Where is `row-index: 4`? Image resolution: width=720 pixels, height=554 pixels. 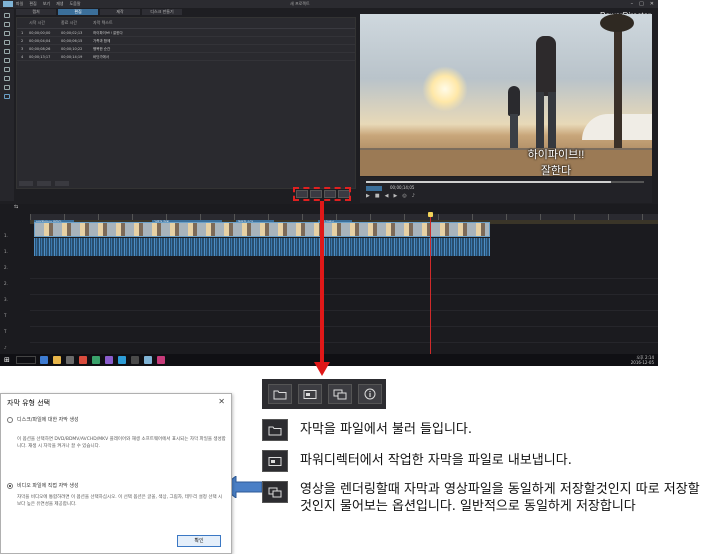 row-index: 4 is located at coordinates (22, 57).